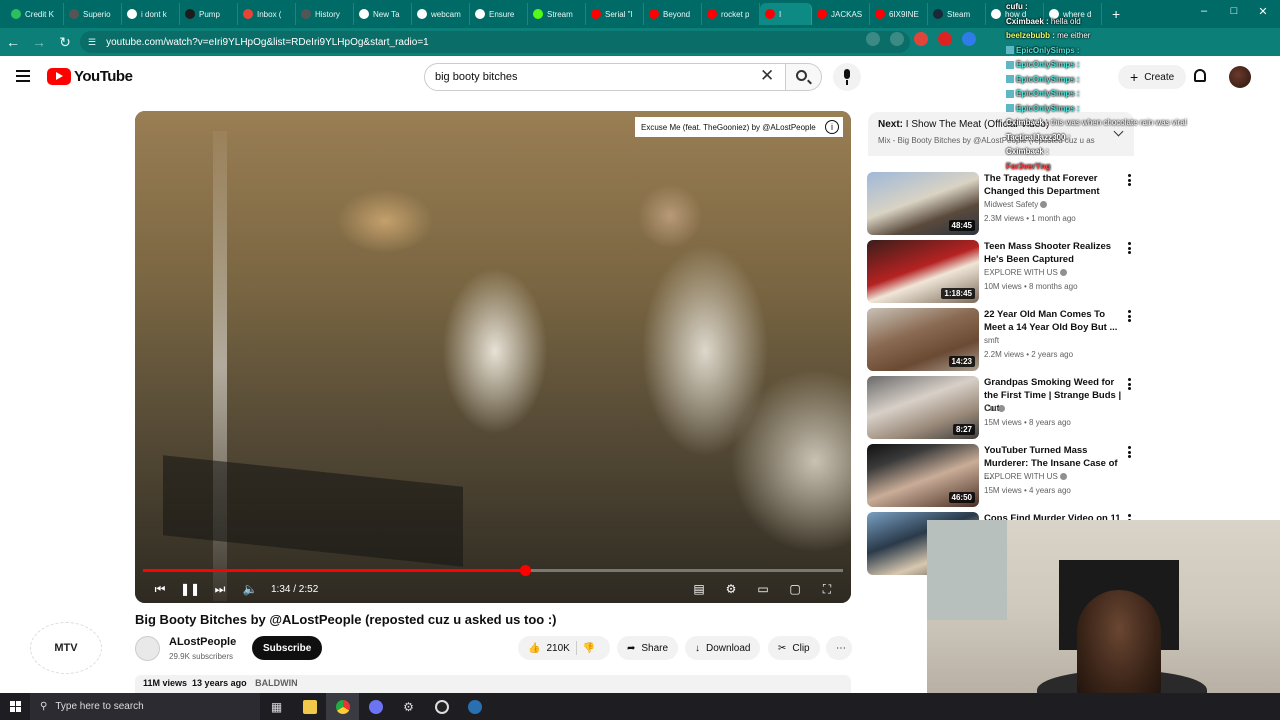 The image size is (1280, 720). I want to click on volume-icon: 🔈, so click(250, 589).